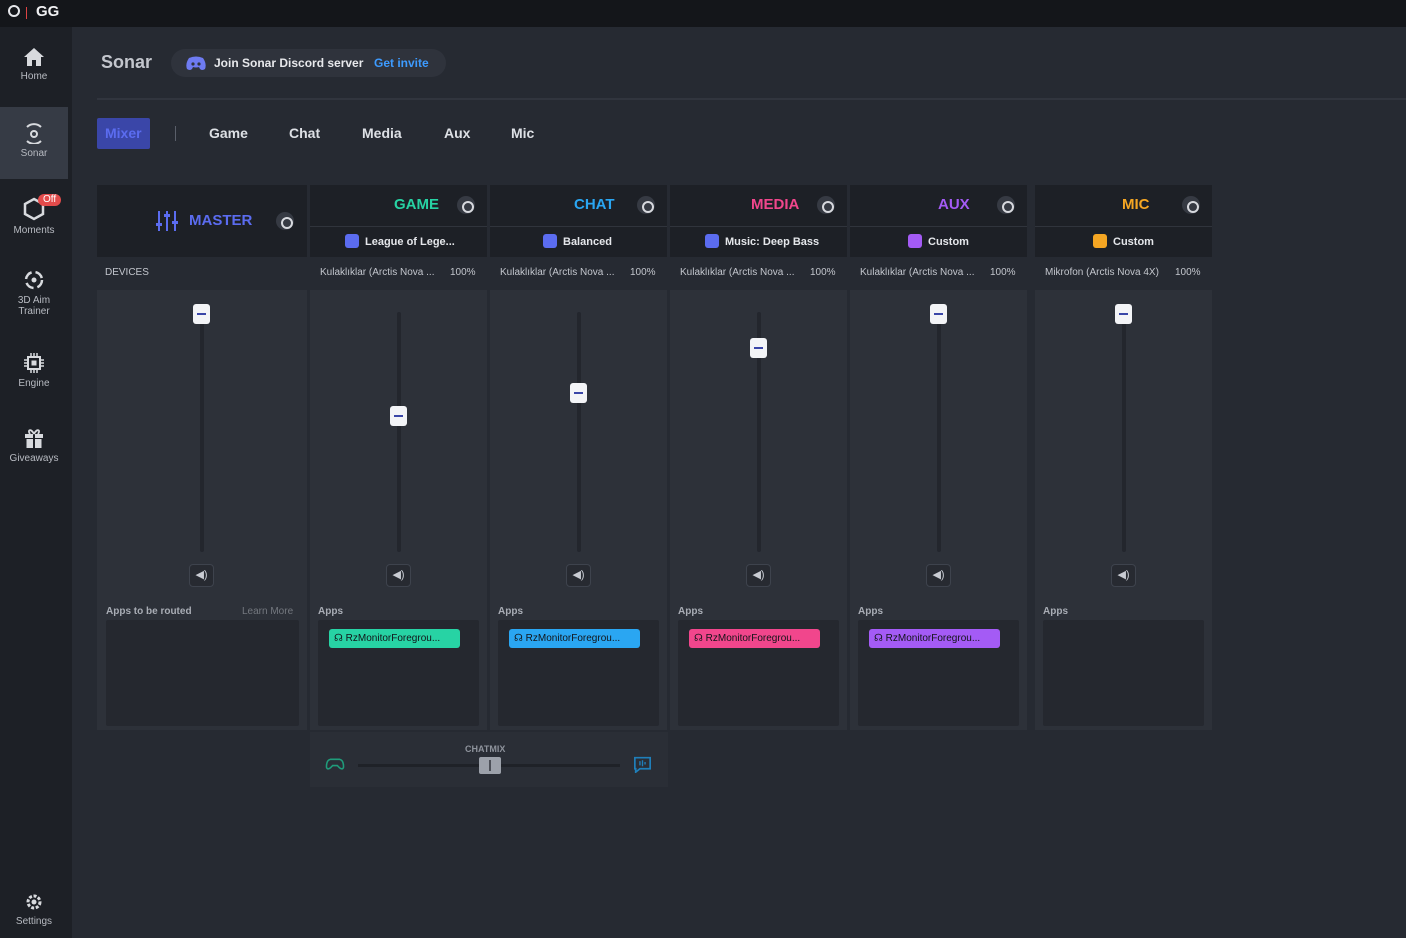 The width and height of the screenshot is (1406, 938). I want to click on master-mute-button: ◀), so click(201, 575).